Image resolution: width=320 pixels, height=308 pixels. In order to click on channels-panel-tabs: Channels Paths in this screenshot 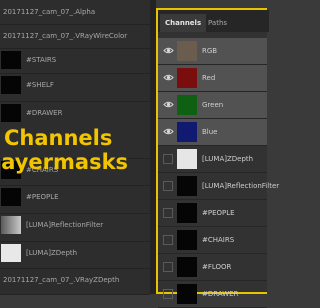, I will do `click(213, 21)`.